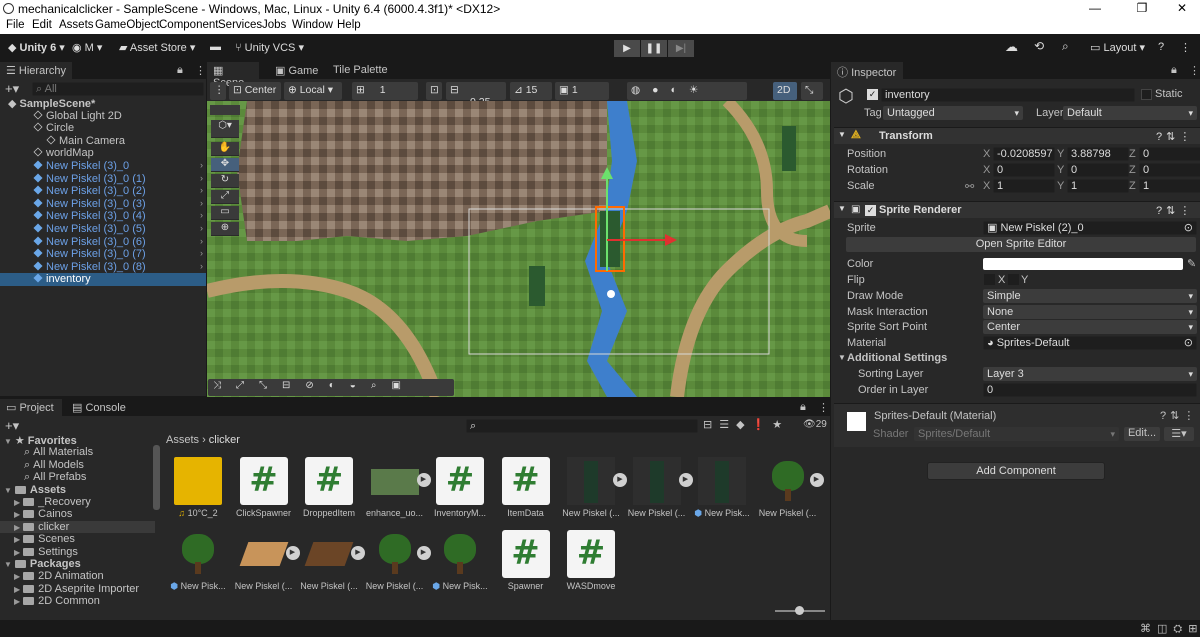  Describe the element at coordinates (1146, 94) in the screenshot. I see `static-checkbox` at that location.